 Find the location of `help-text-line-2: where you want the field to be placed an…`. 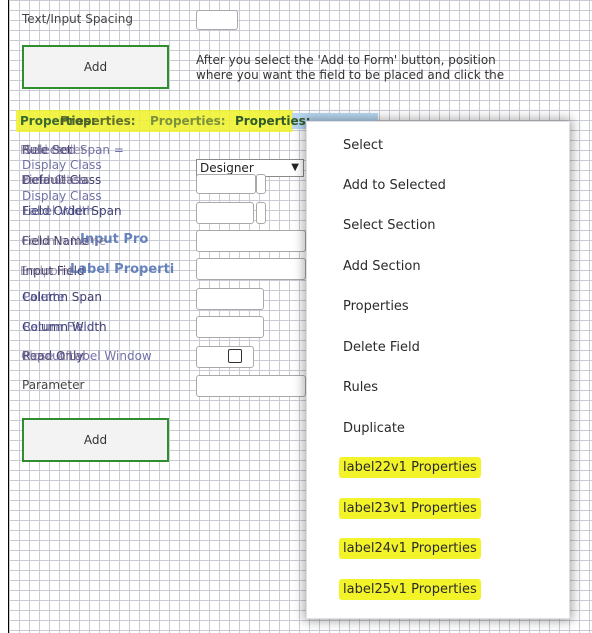

help-text-line-2: where you want the field to be placed an… is located at coordinates (350, 75).